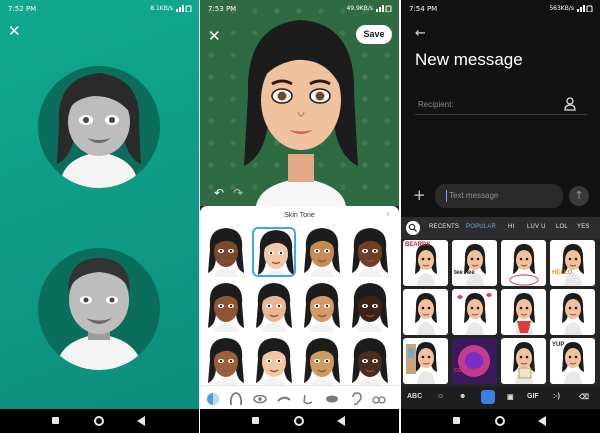 The width and height of the screenshot is (600, 433). What do you see at coordinates (469, 59) in the screenshot?
I see `page-title: New message` at bounding box center [469, 59].